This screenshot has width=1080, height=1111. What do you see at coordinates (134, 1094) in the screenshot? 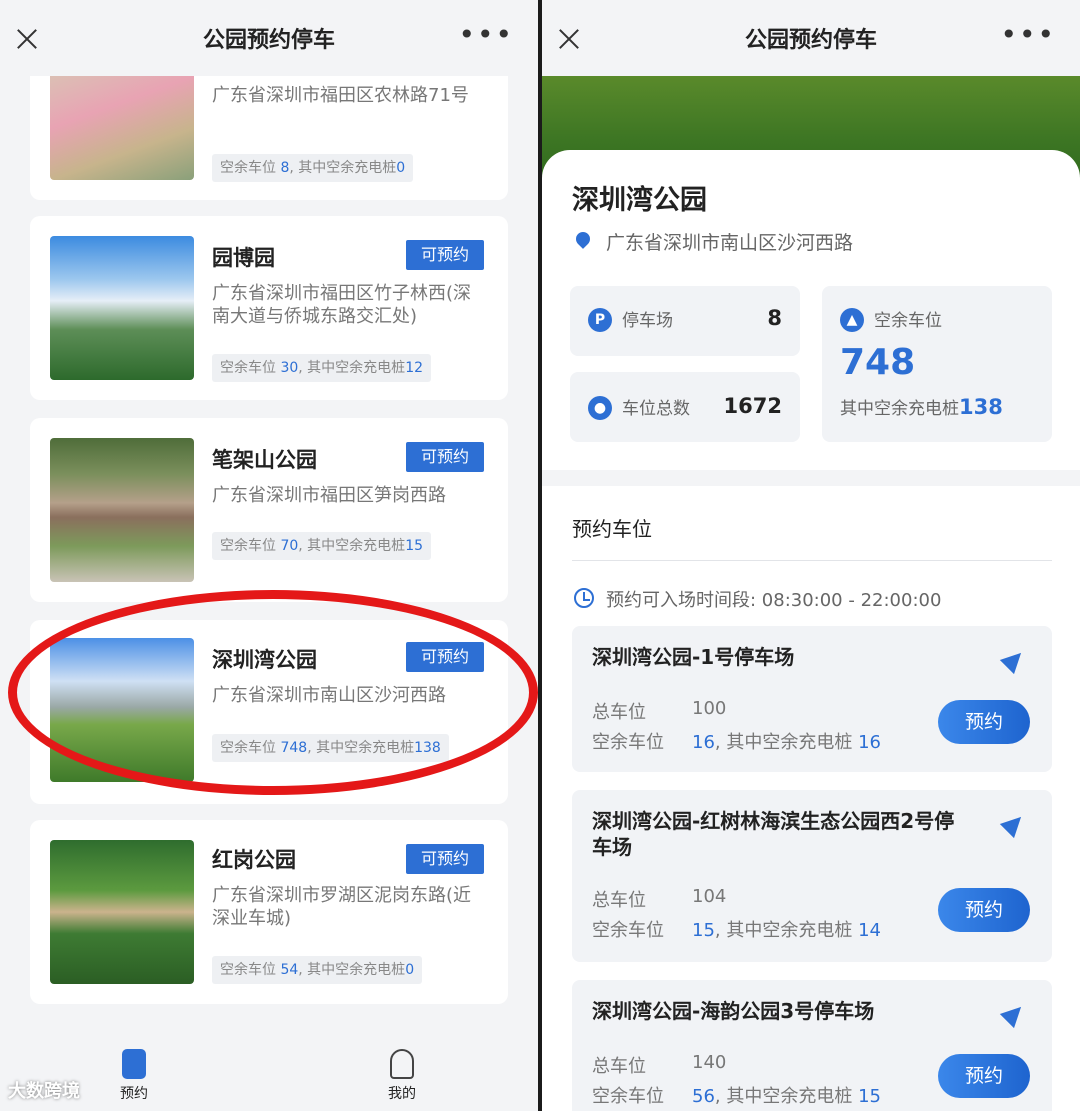
I see `tab-book-label: 预约` at bounding box center [134, 1094].